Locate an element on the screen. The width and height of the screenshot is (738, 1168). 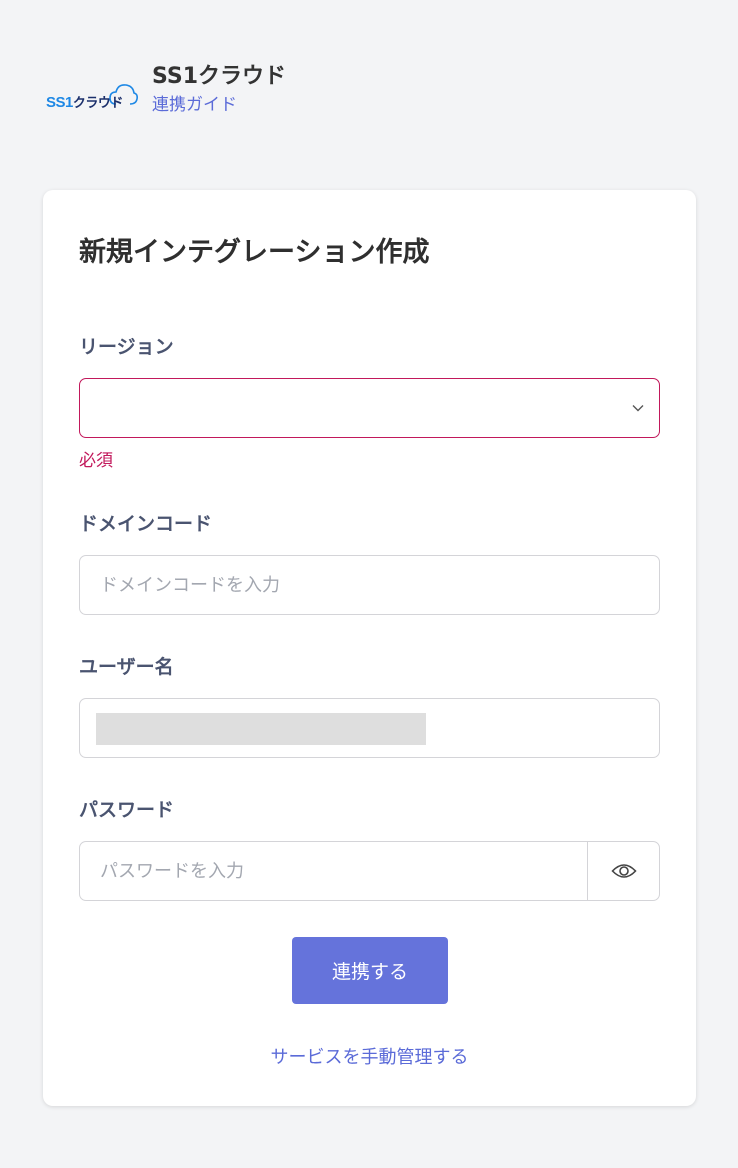
chevron-down-icon is located at coordinates (638, 408).